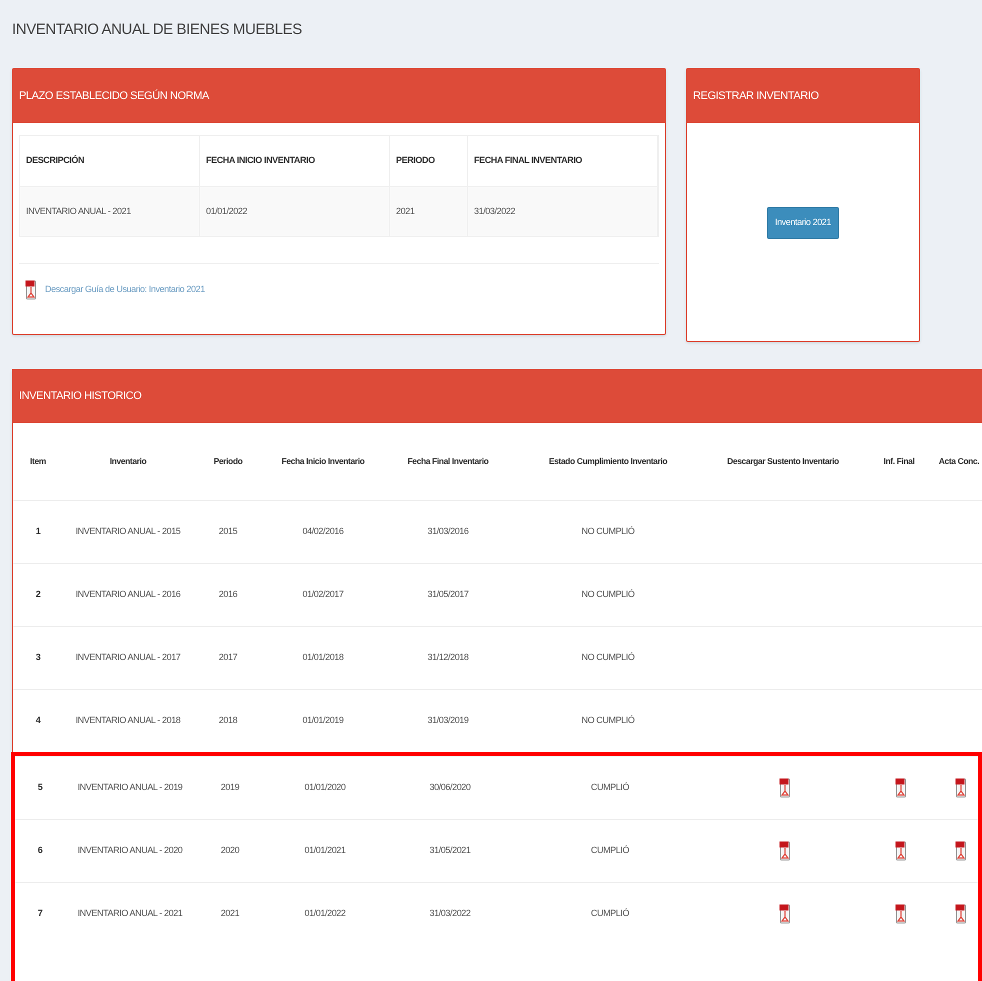  I want to click on panel-title: REGISTRAR INVENTARIO, so click(756, 96).